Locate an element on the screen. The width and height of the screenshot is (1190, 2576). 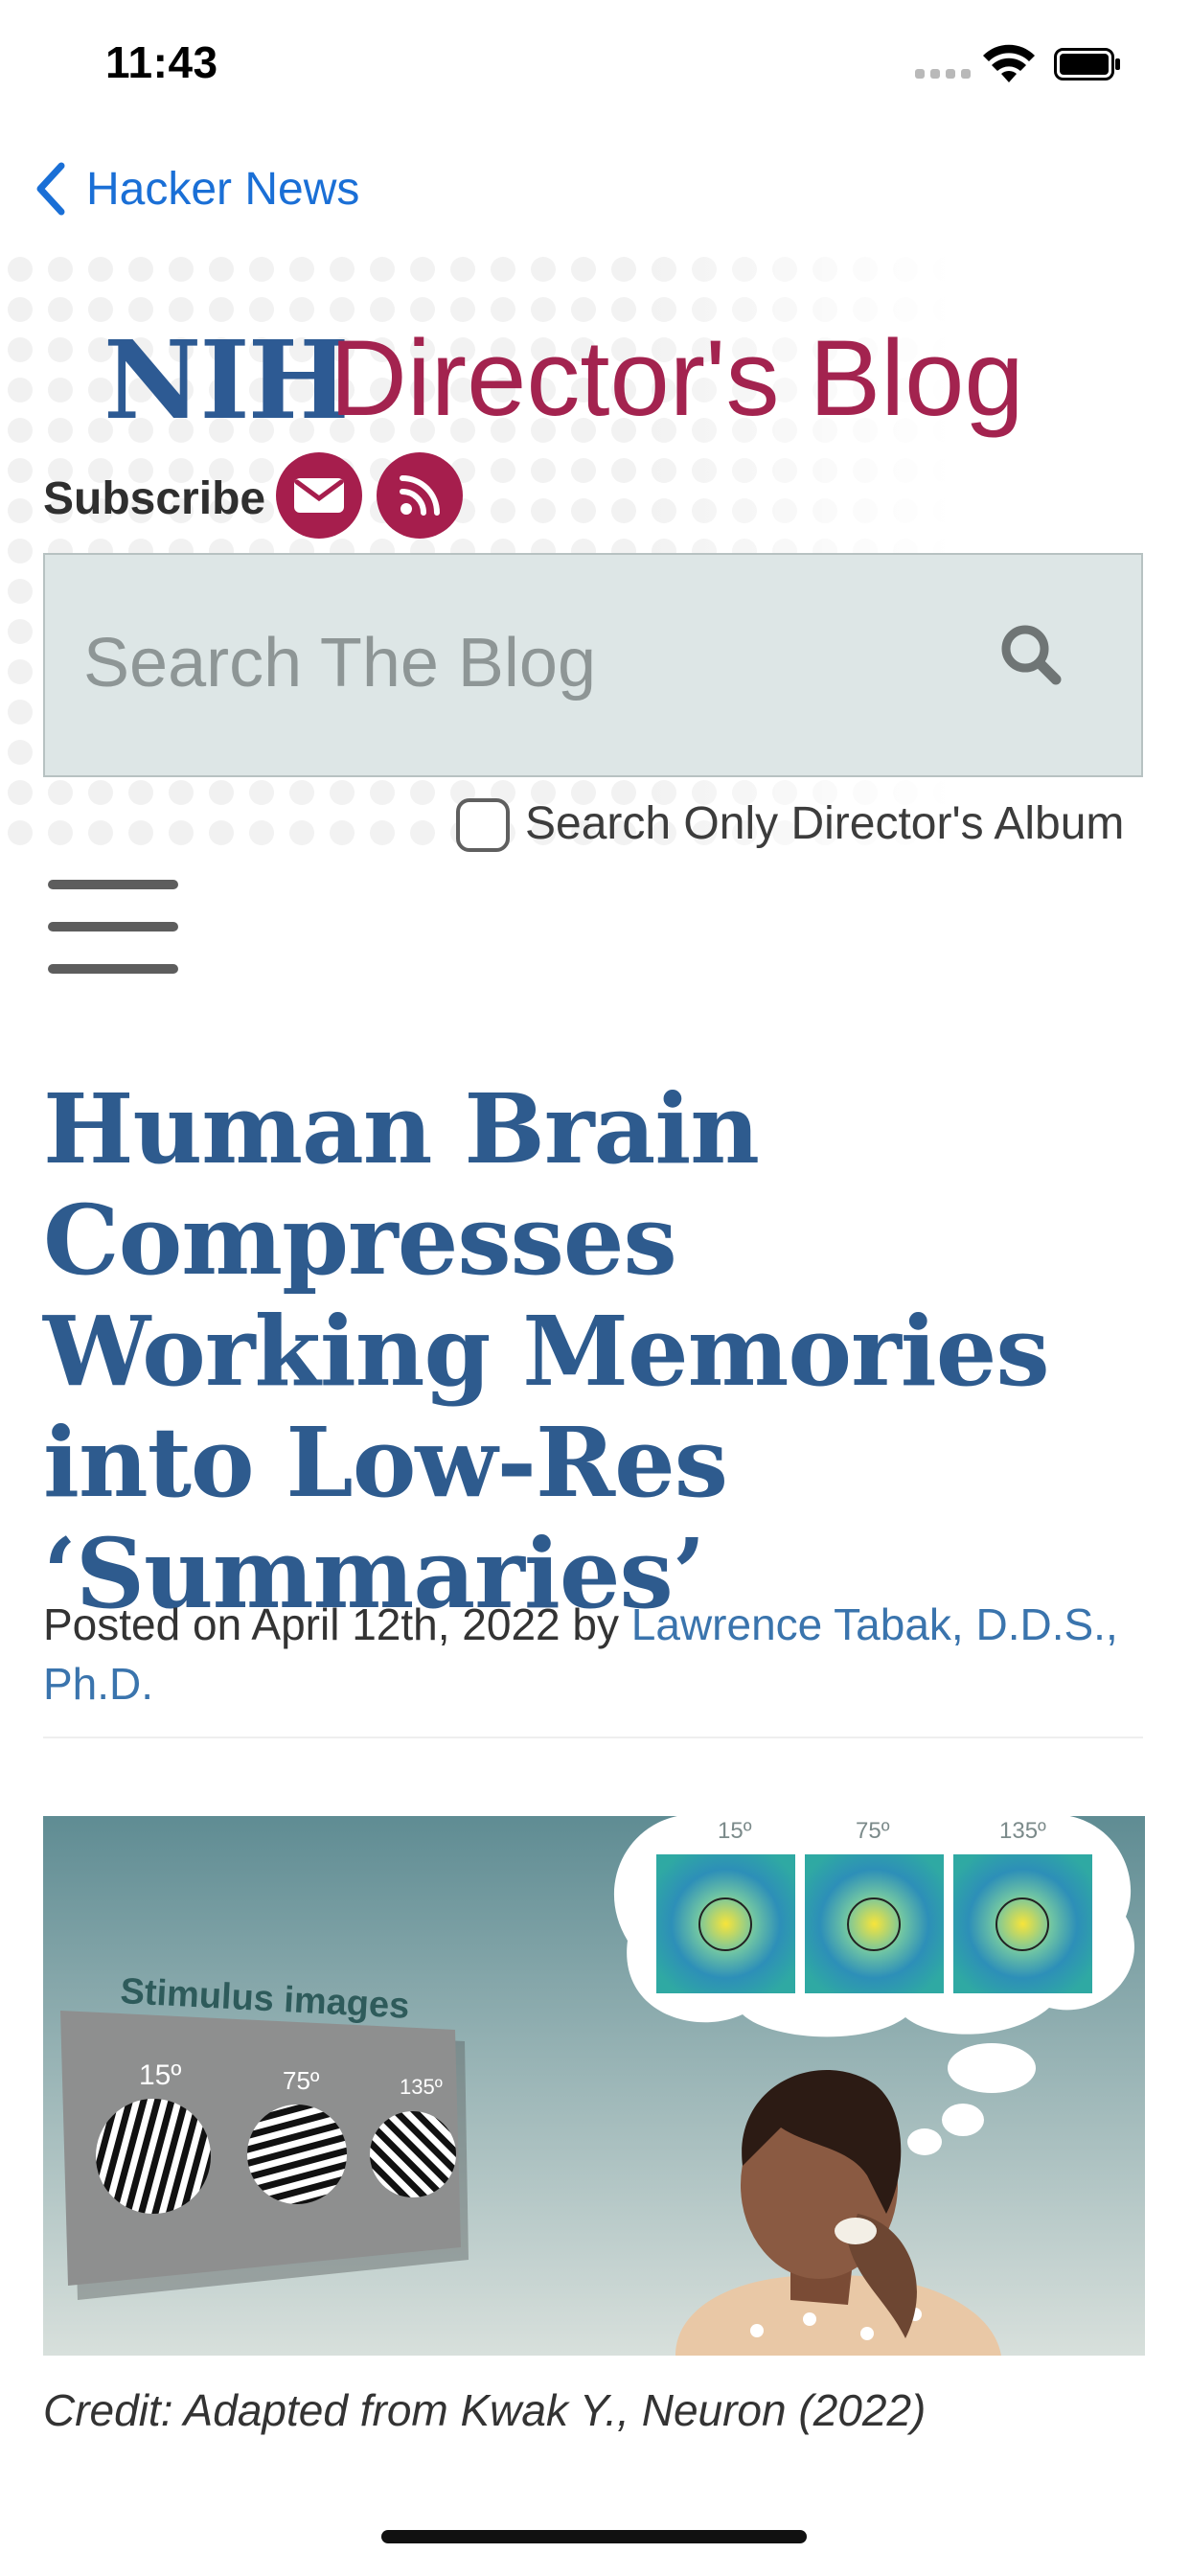
search-icon is located at coordinates (1032, 655).